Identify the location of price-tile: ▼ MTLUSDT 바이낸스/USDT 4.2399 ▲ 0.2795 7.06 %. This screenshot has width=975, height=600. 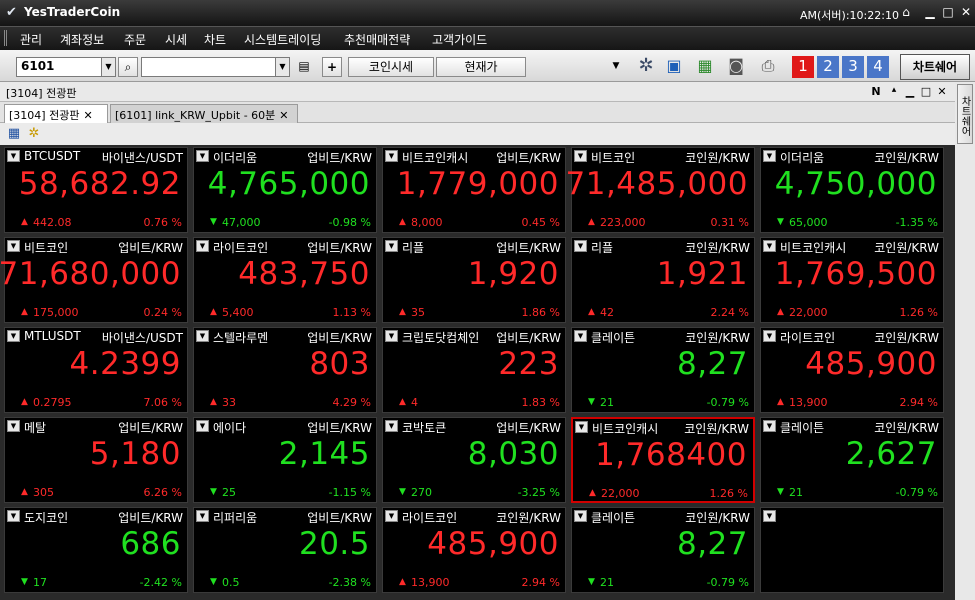
(96, 370).